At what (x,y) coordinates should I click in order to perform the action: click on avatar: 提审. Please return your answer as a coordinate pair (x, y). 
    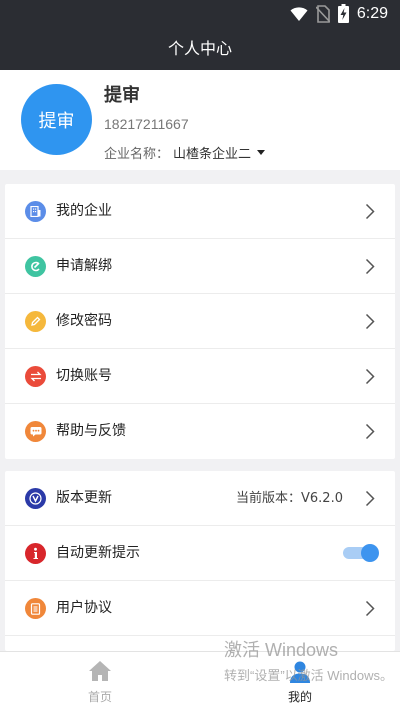
    Looking at the image, I should click on (56, 119).